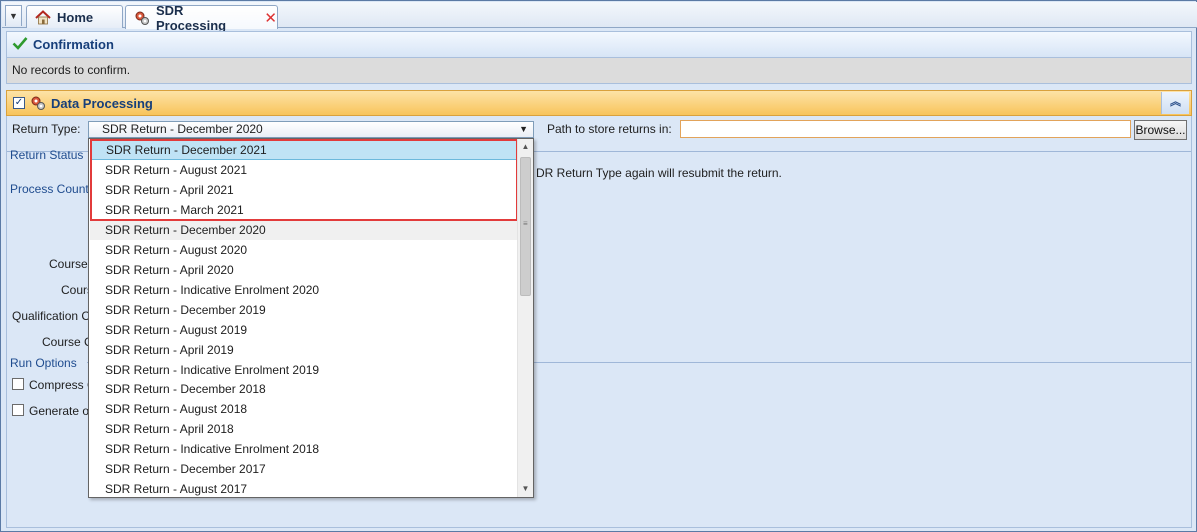 Image resolution: width=1197 pixels, height=532 pixels. Describe the element at coordinates (525, 489) in the screenshot. I see `scroll-down-icon: ▼` at that location.